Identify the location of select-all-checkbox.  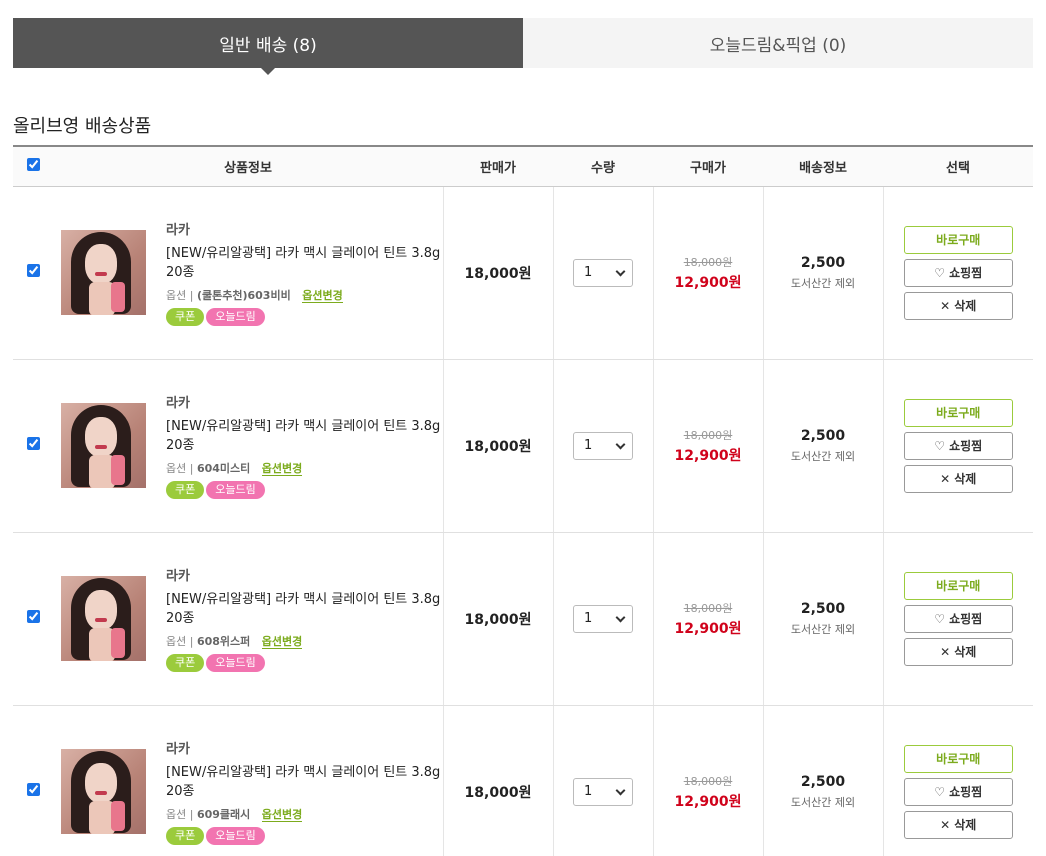
(33, 164).